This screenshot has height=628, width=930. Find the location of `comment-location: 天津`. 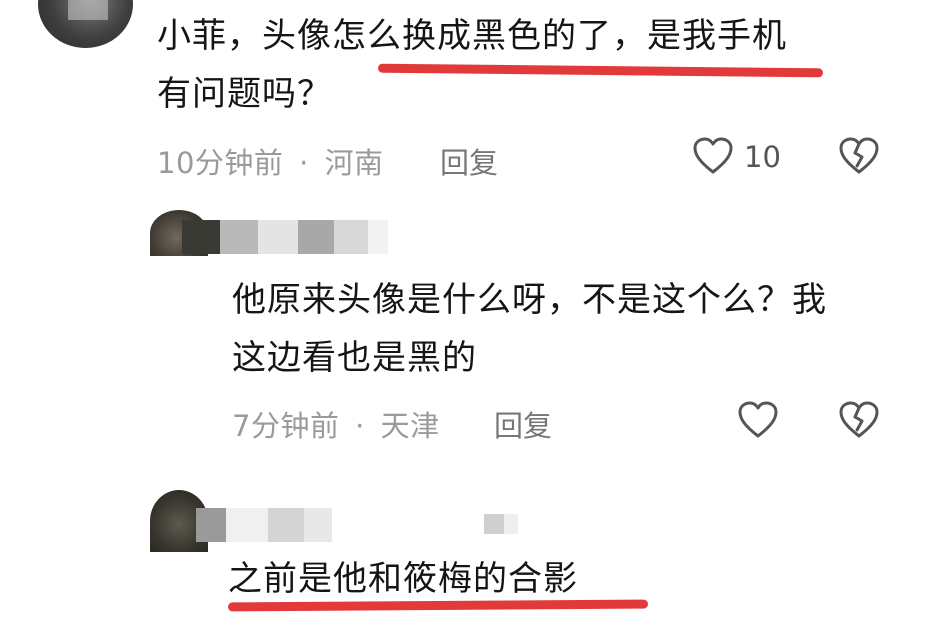

comment-location: 天津 is located at coordinates (410, 426).